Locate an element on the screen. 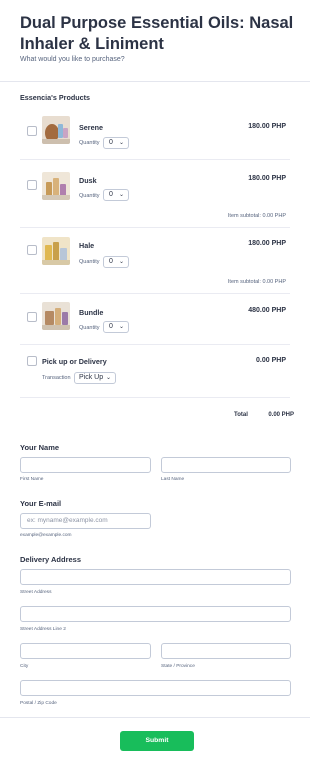 Image resolution: width=320 pixels, height=767 pixels. city-input is located at coordinates (85, 651).